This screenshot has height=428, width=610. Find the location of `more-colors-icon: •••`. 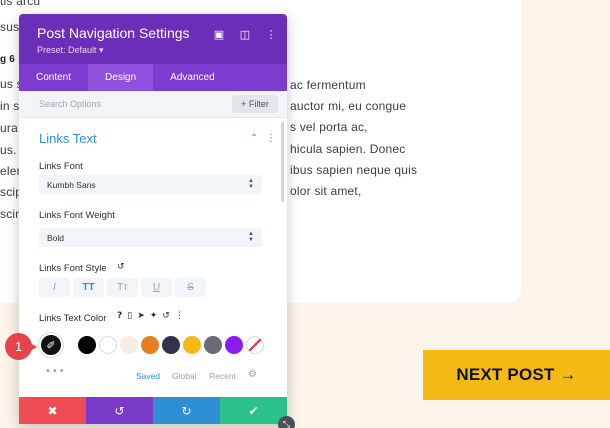

more-colors-icon: ••• is located at coordinates (55, 371).